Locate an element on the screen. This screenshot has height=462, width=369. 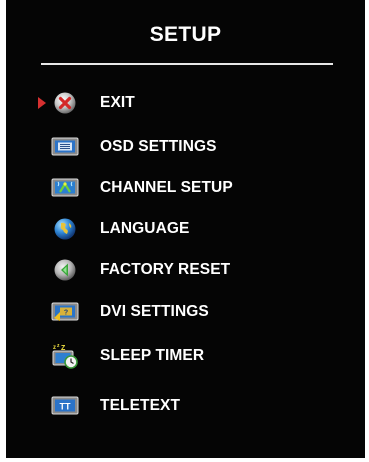
menu-item-label: LANGUAGE is located at coordinates (145, 228).